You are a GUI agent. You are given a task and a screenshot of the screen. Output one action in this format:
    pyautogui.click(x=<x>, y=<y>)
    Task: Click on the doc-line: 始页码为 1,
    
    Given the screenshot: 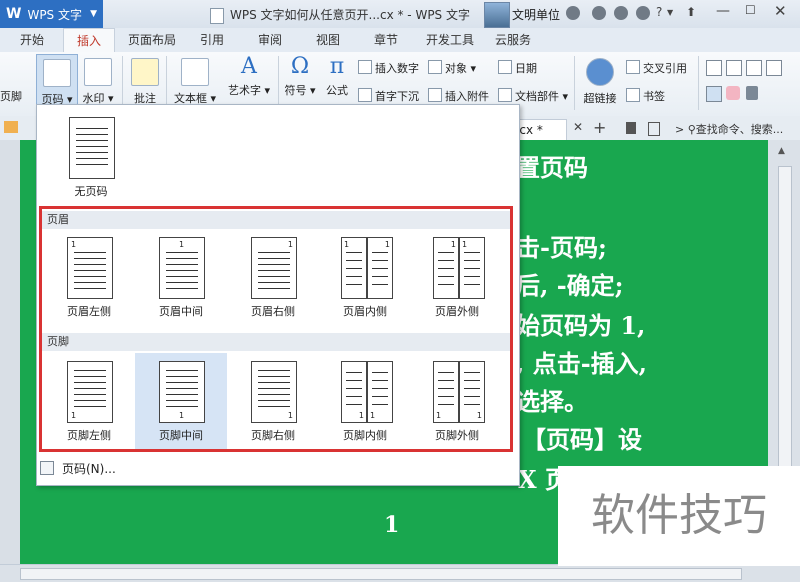 What is the action you would take?
    pyautogui.click(x=581, y=325)
    